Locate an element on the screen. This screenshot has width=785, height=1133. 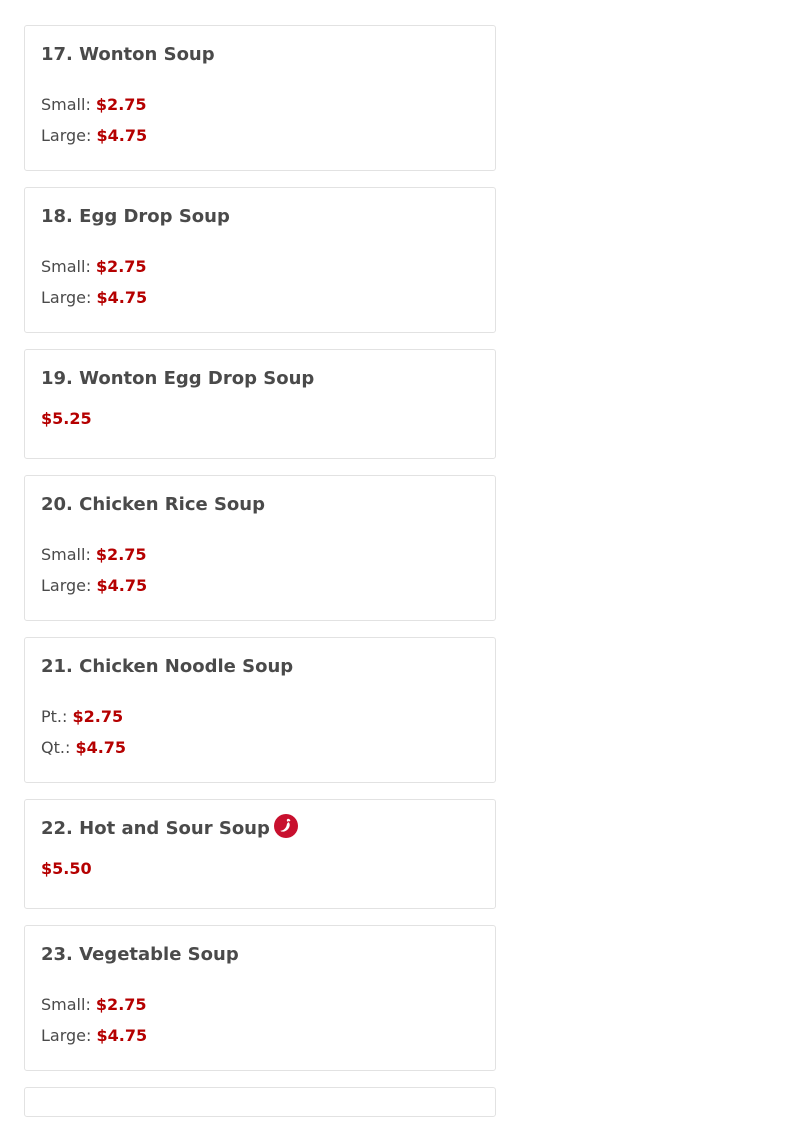
price-label: Qt.: is located at coordinates (56, 747).